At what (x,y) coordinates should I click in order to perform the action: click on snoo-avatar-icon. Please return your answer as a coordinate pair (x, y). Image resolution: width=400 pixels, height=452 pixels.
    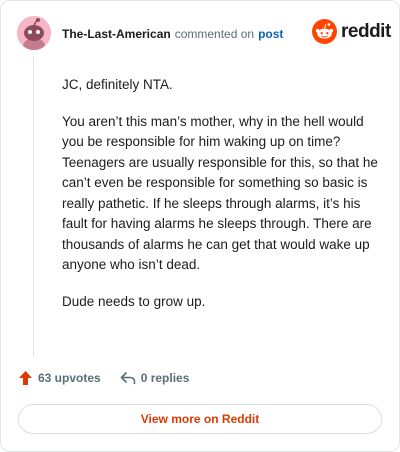
    Looking at the image, I should click on (34, 33).